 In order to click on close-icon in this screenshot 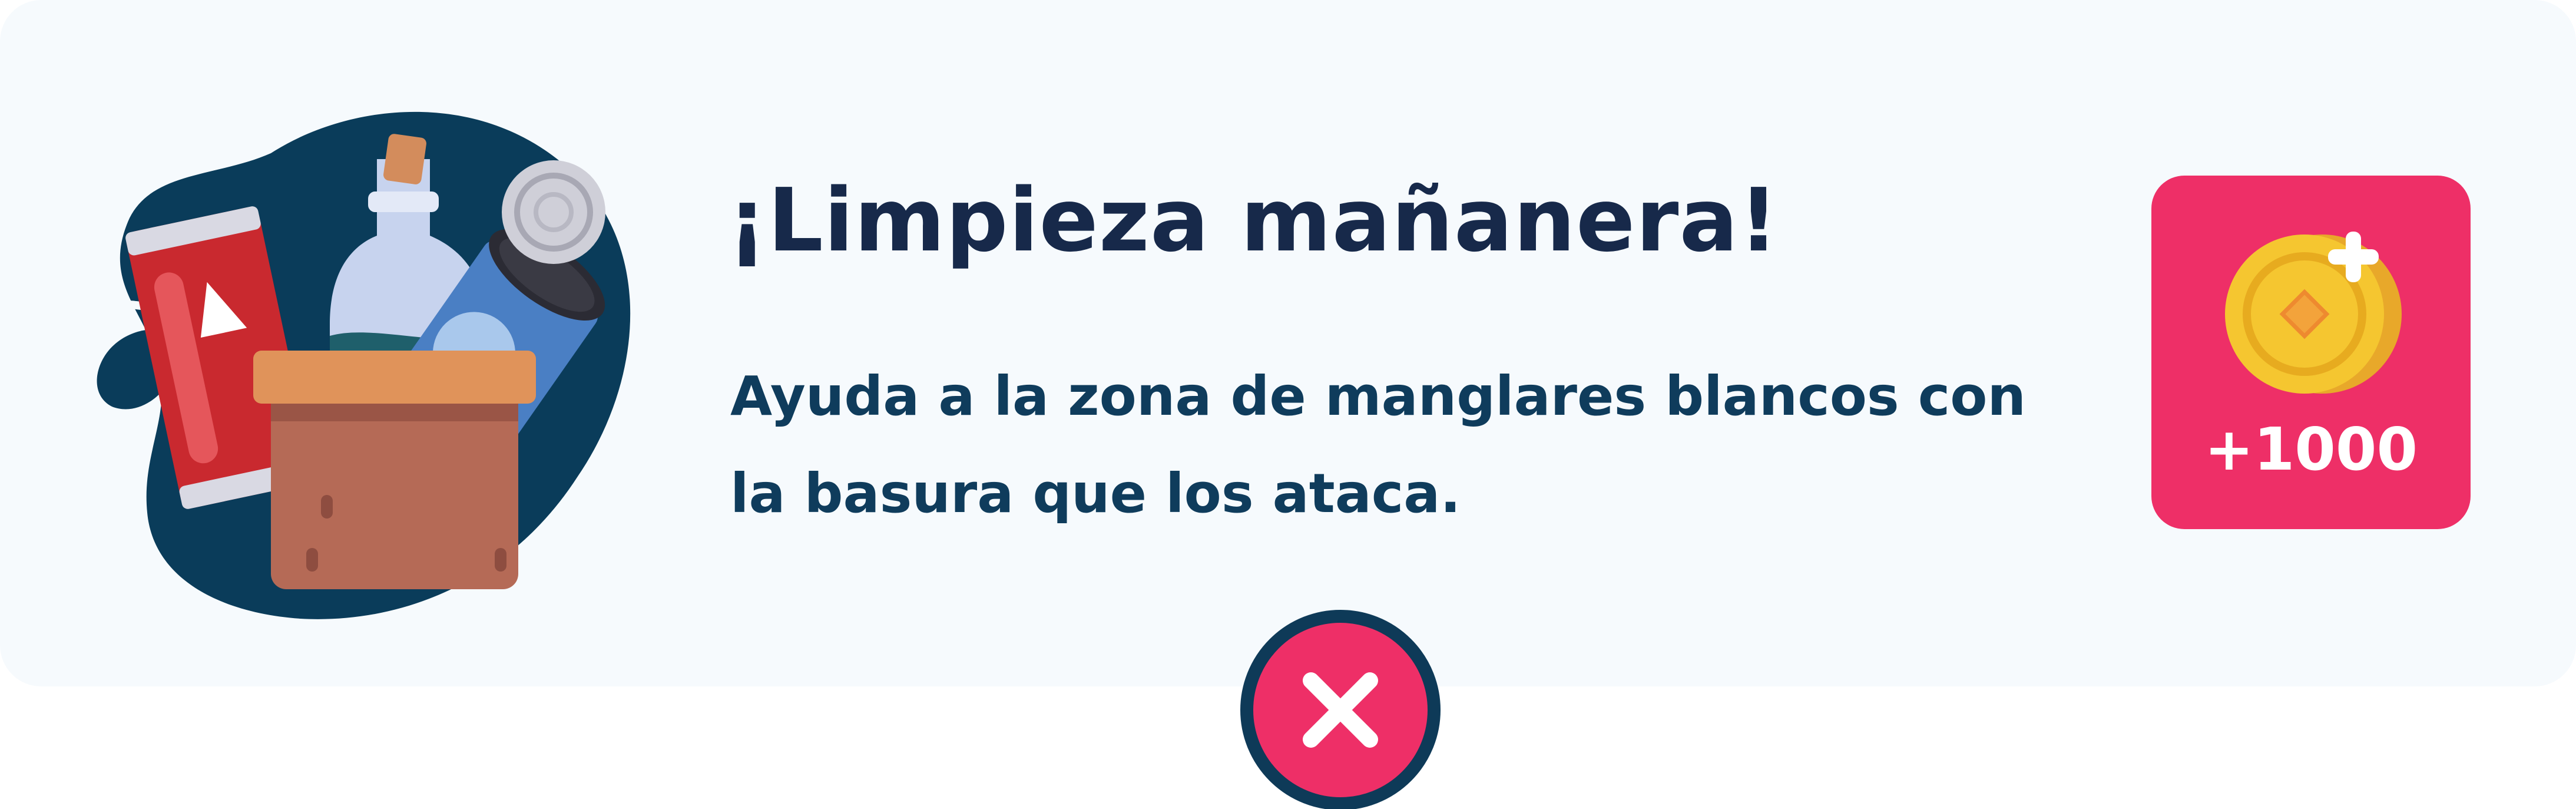, I will do `click(1340, 710)`.